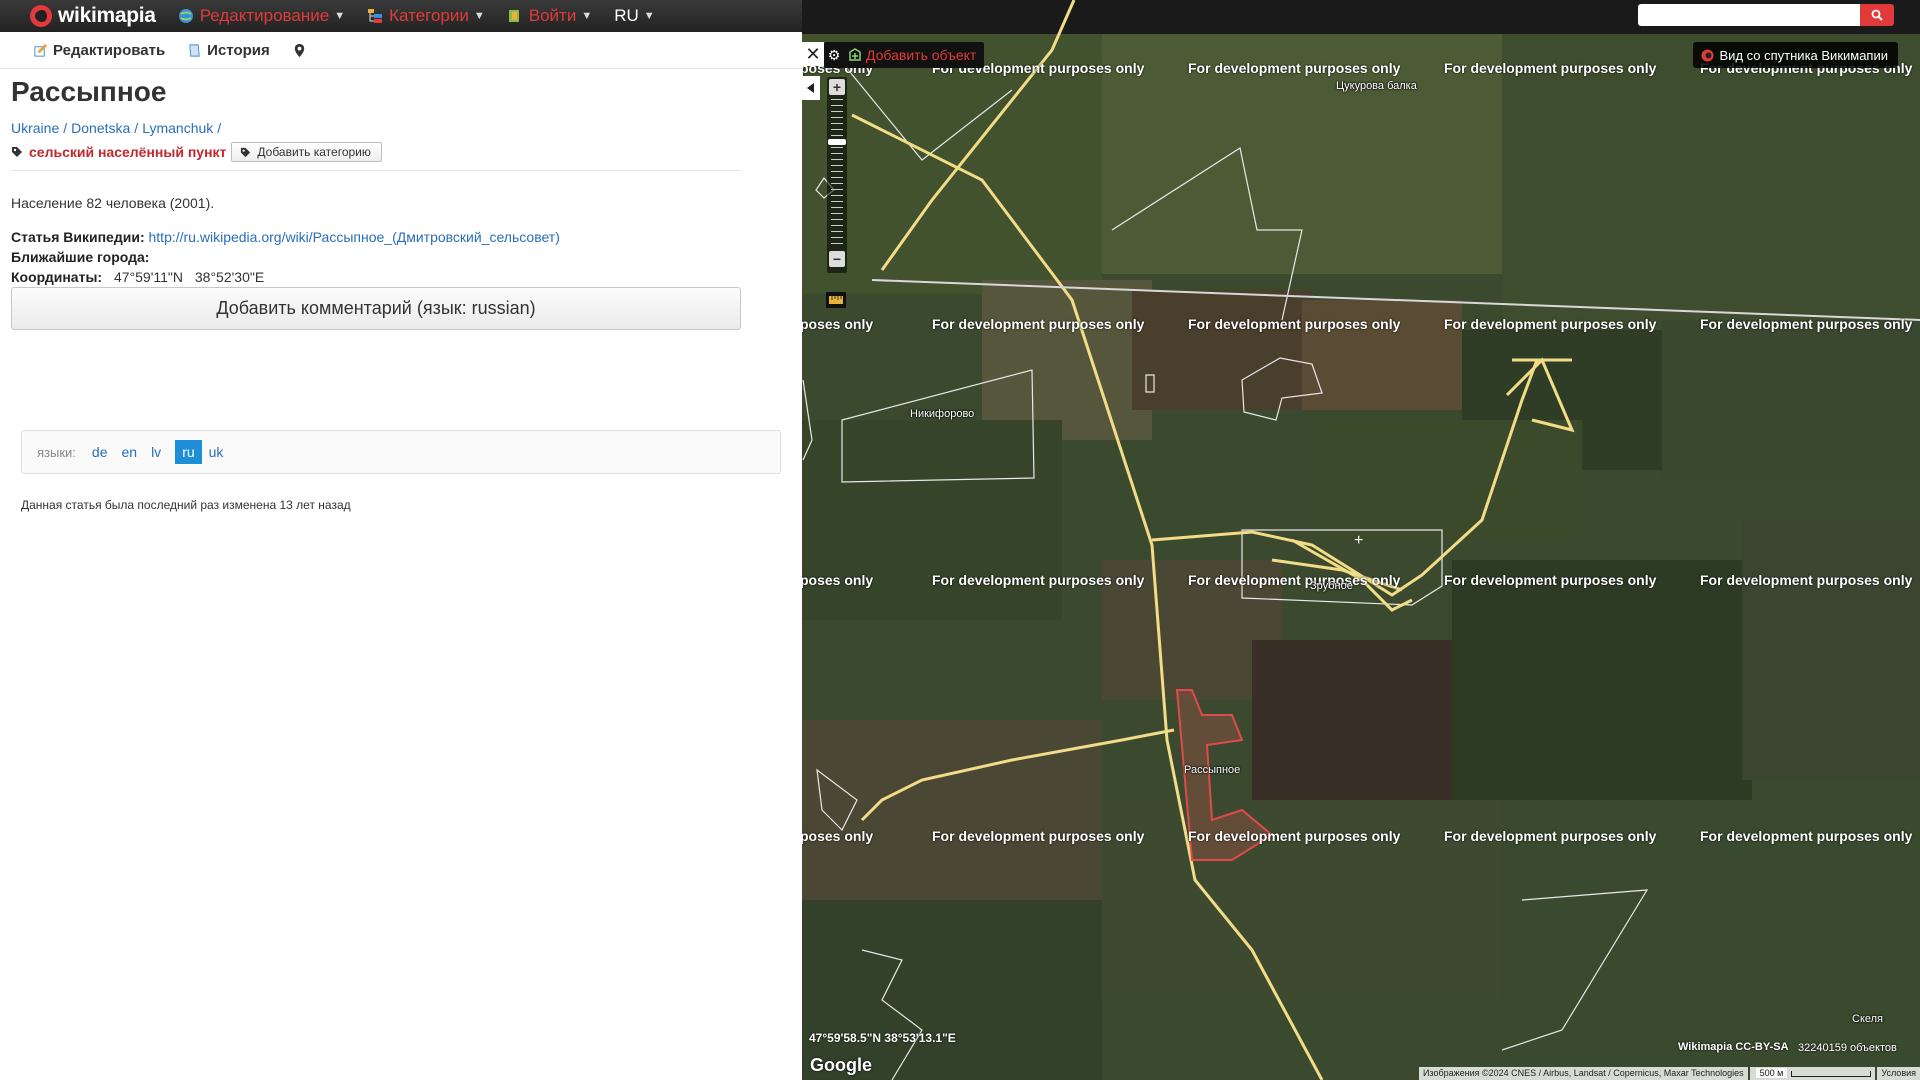 This screenshot has width=1920, height=1080. What do you see at coordinates (1733, 1047) in the screenshot?
I see `license-text: Wikimapia CC-BY-SA` at bounding box center [1733, 1047].